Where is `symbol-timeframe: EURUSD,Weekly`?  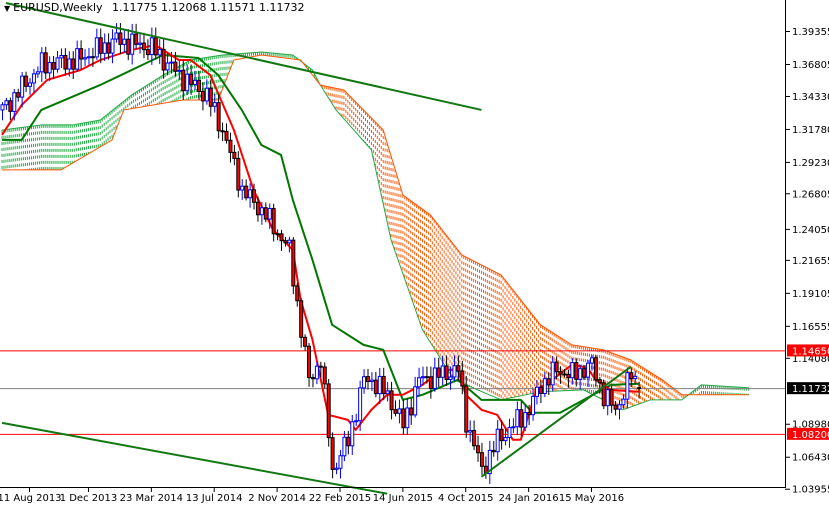
symbol-timeframe: EURUSD,Weekly is located at coordinates (58, 7).